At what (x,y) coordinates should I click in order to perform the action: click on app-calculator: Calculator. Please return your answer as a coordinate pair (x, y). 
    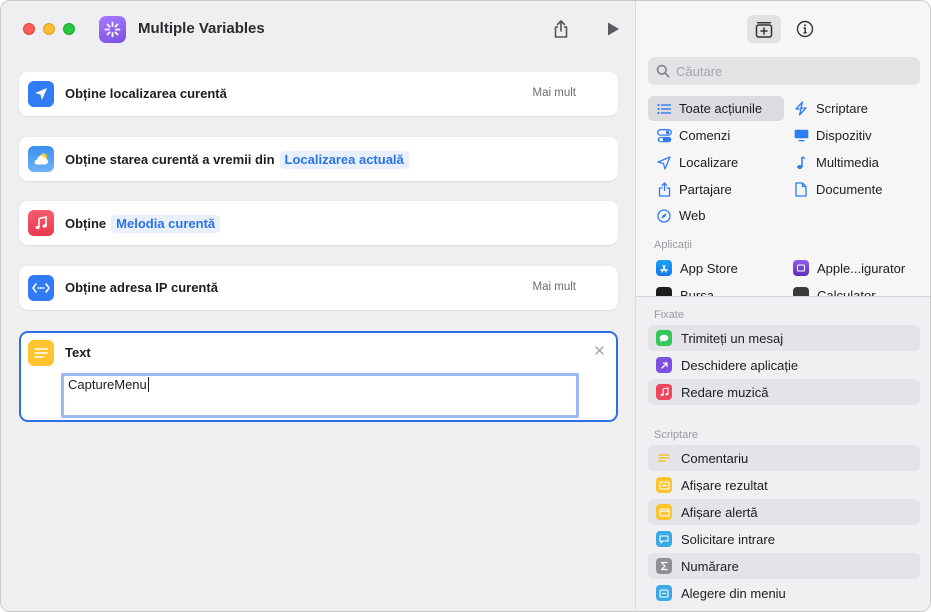
    Looking at the image, I should click on (834, 289).